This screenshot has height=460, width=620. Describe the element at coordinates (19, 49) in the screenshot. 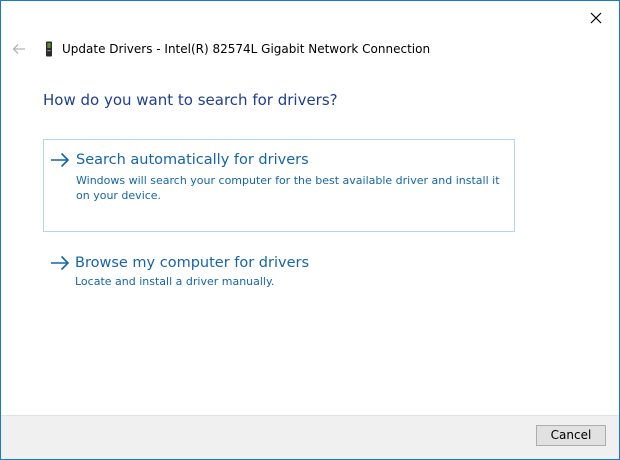

I see `back-arrow-icon` at that location.